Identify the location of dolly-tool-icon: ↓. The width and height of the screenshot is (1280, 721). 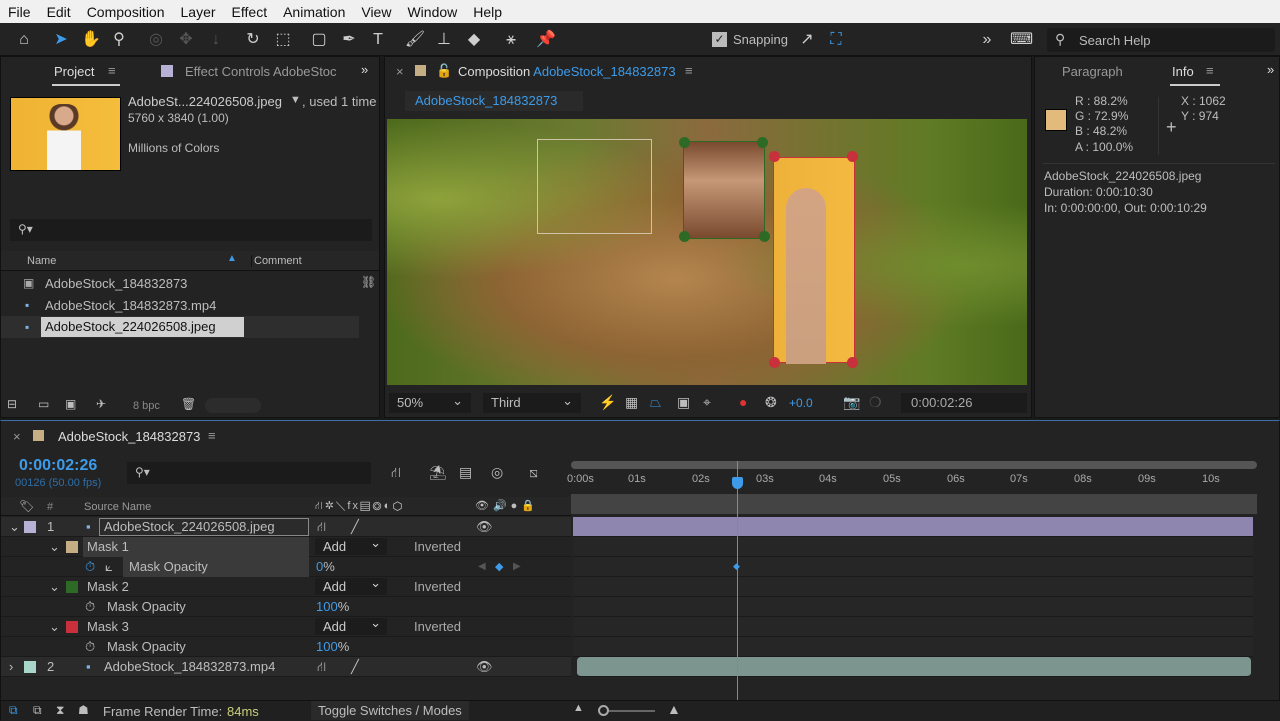
(216, 40).